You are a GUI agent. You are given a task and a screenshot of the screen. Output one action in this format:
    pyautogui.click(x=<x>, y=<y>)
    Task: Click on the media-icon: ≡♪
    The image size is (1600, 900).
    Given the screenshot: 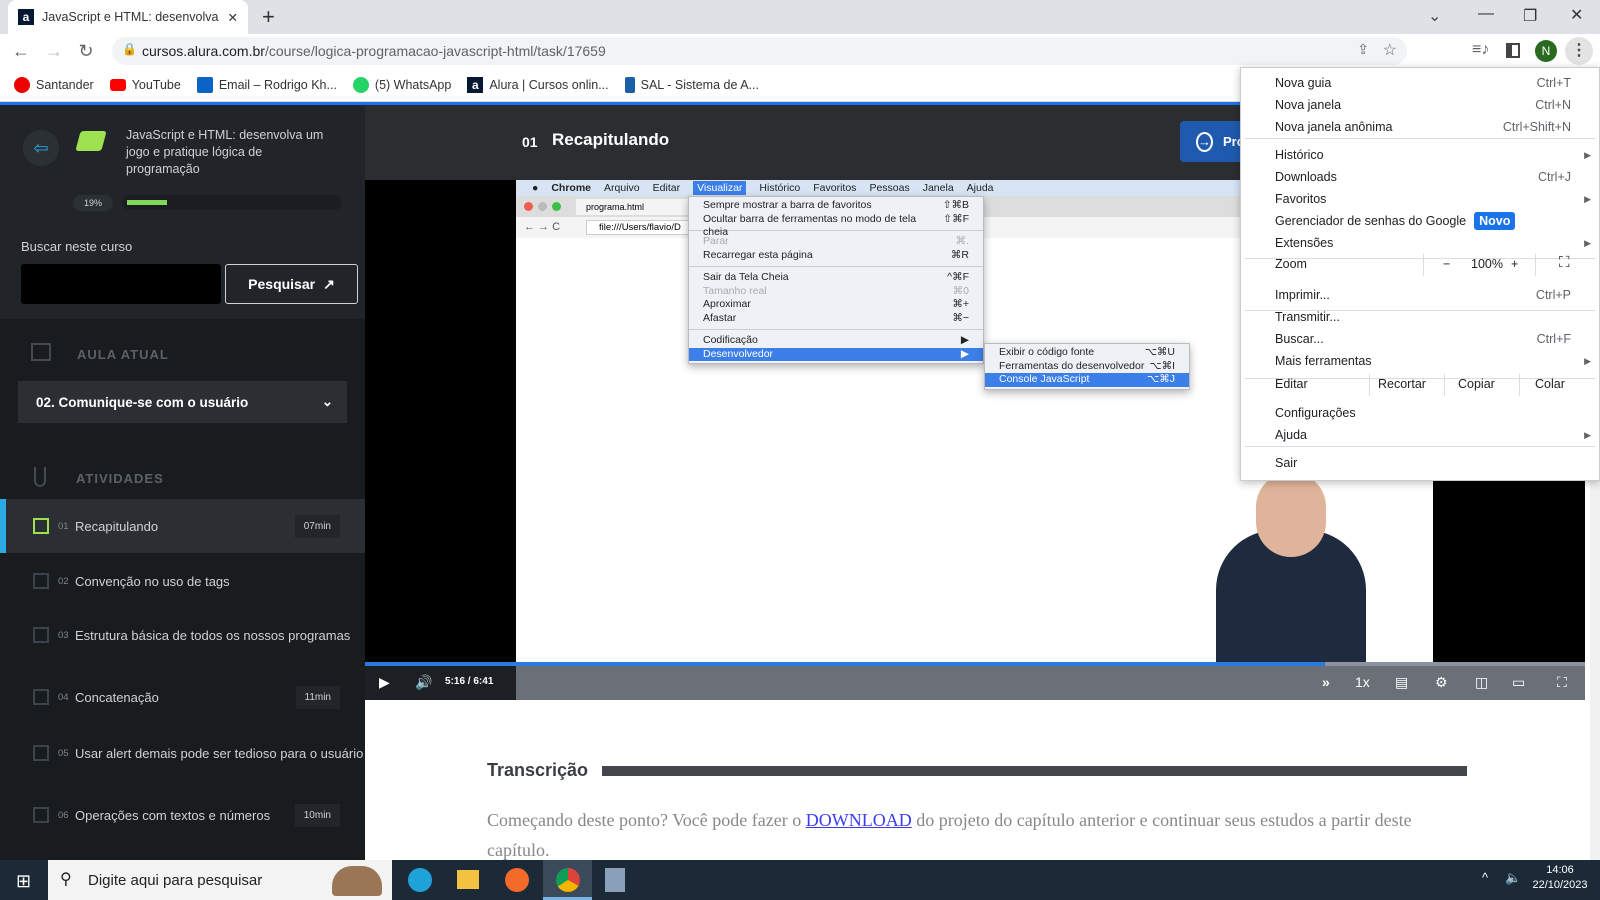 What is the action you would take?
    pyautogui.click(x=1480, y=50)
    